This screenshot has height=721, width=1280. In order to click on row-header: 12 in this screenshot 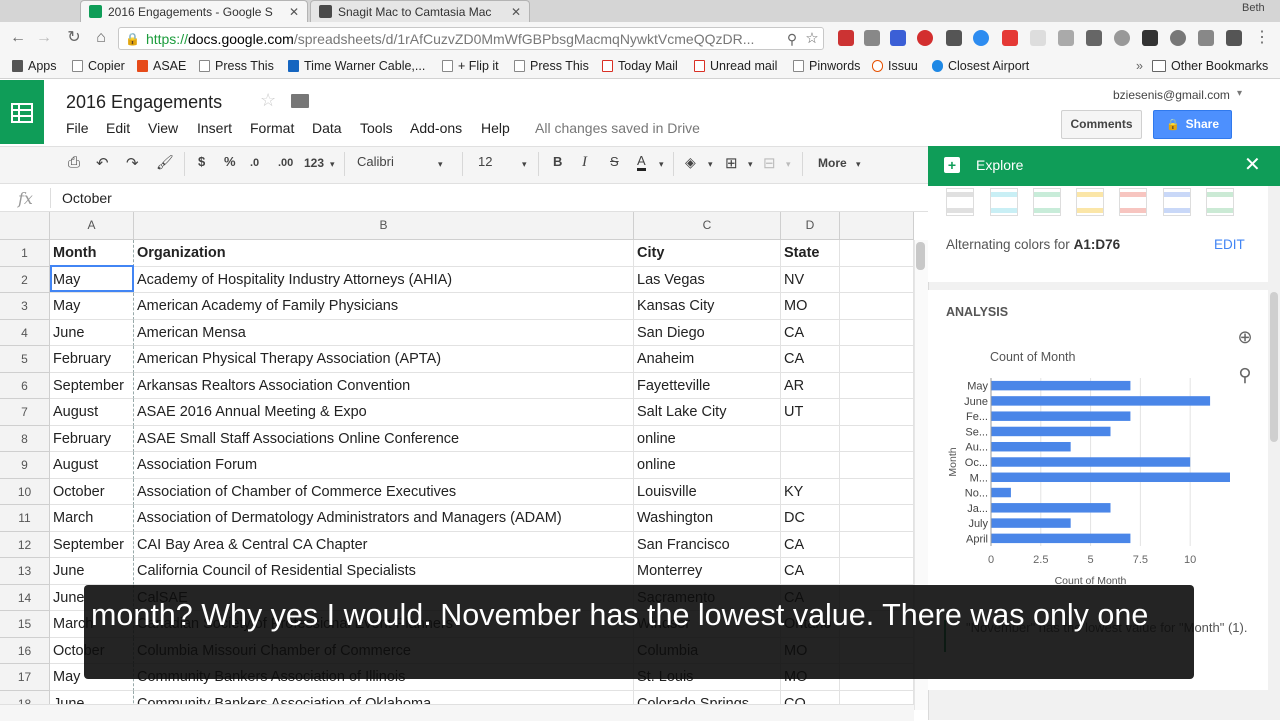, I will do `click(25, 544)`.